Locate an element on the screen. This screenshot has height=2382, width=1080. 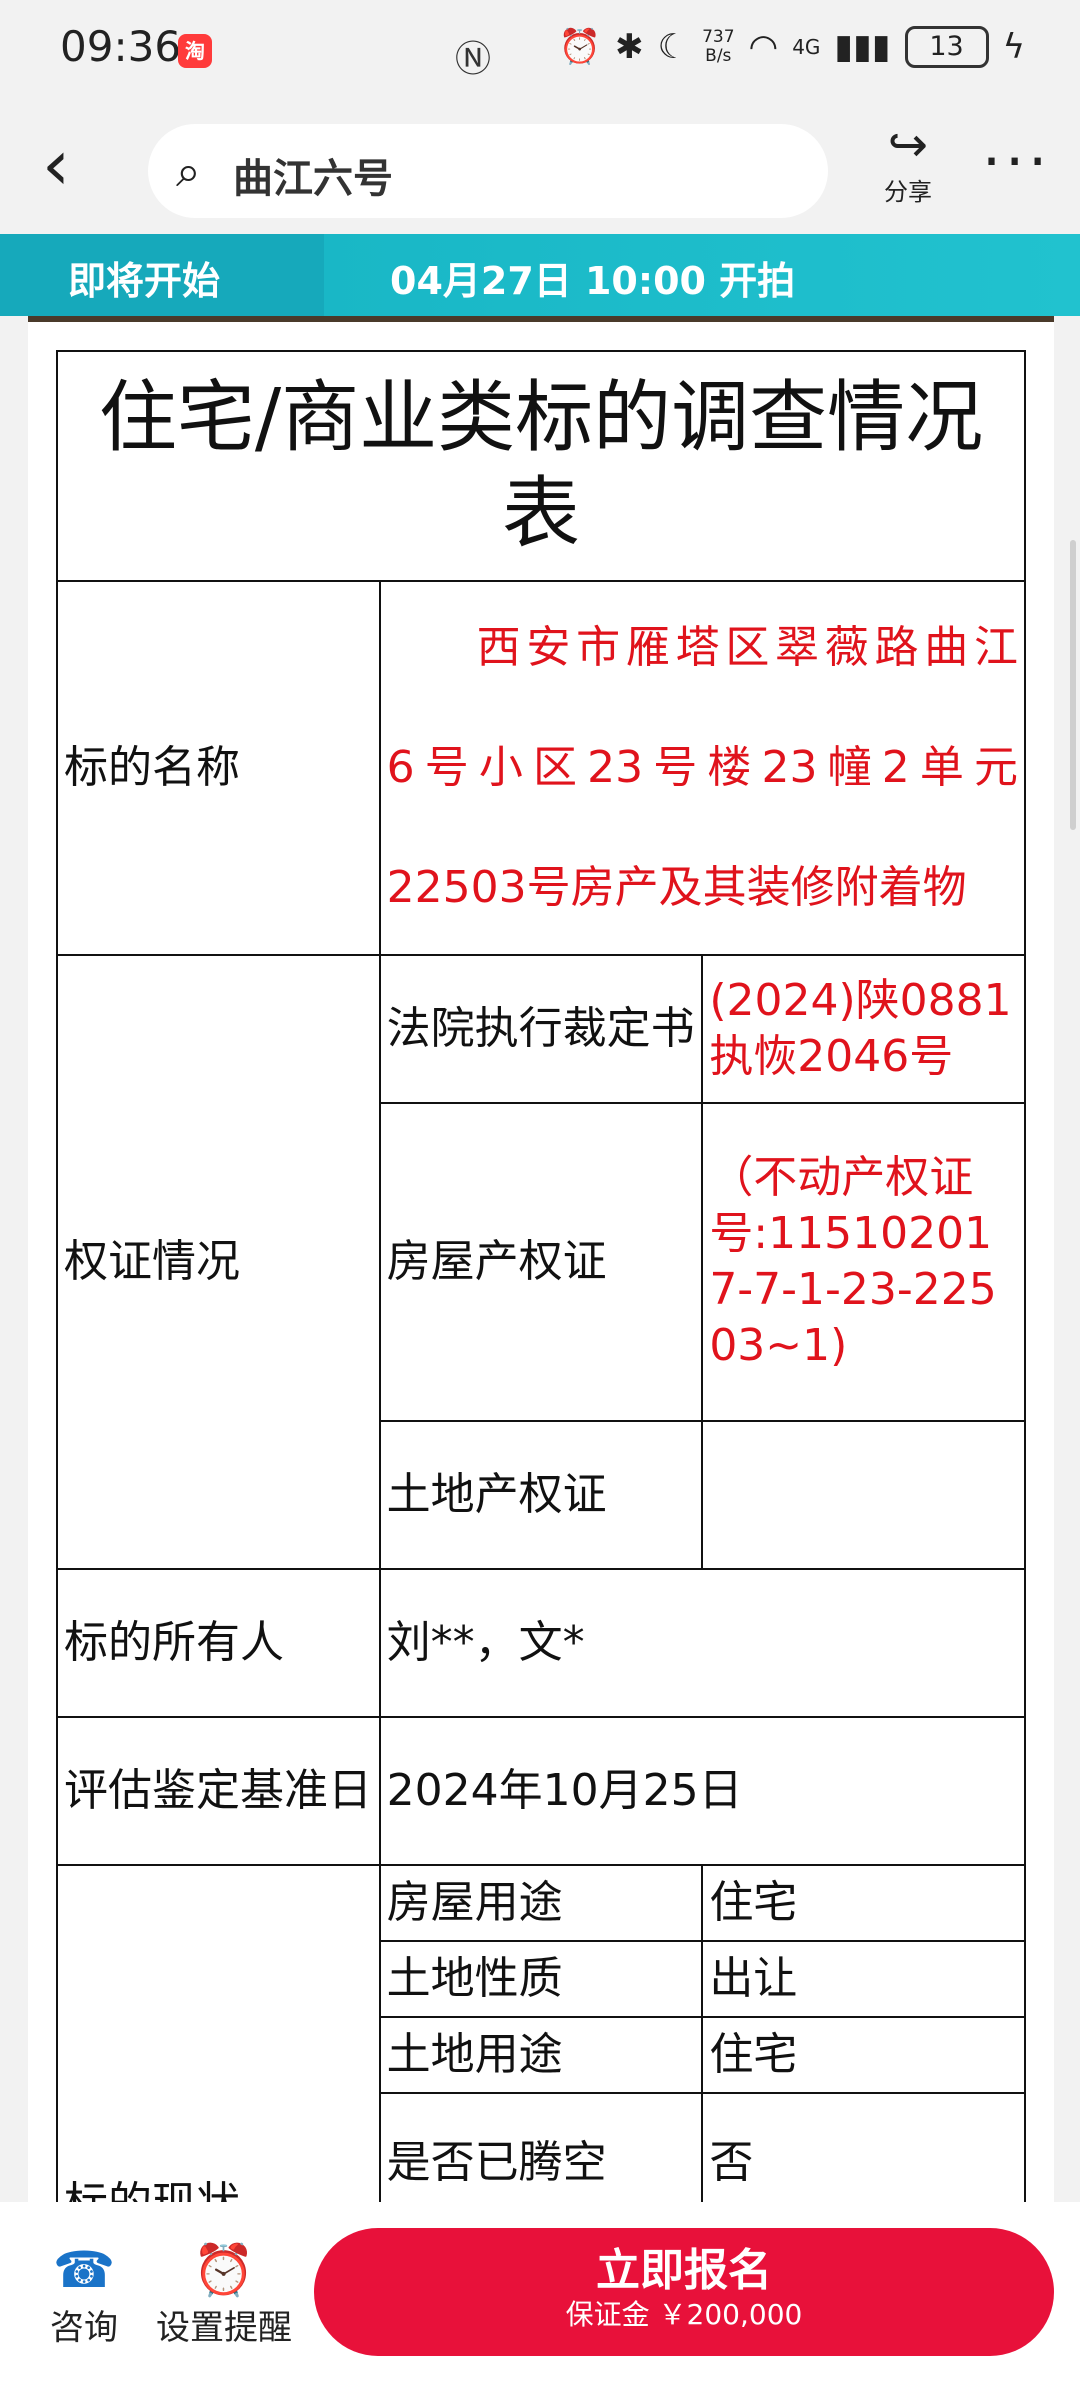
share-button: ↪ 分享 is located at coordinates (908, 162).